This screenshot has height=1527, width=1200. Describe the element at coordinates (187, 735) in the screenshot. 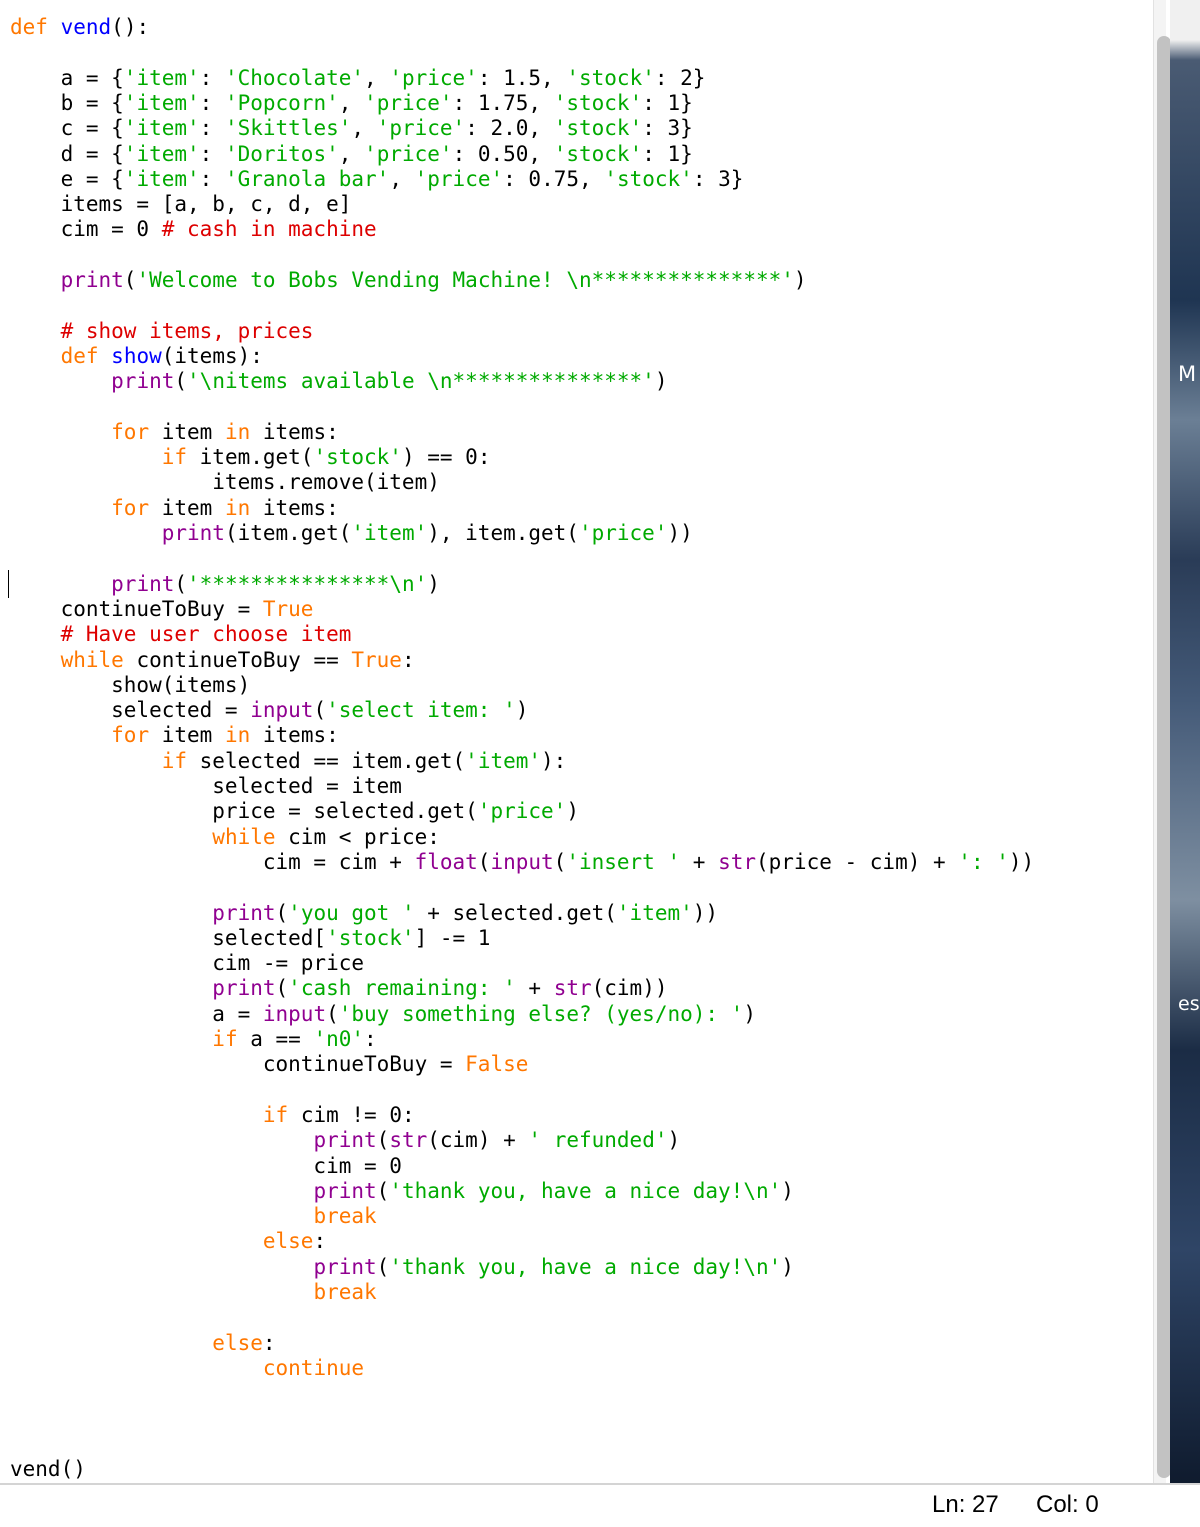

I see `code-token: item` at that location.